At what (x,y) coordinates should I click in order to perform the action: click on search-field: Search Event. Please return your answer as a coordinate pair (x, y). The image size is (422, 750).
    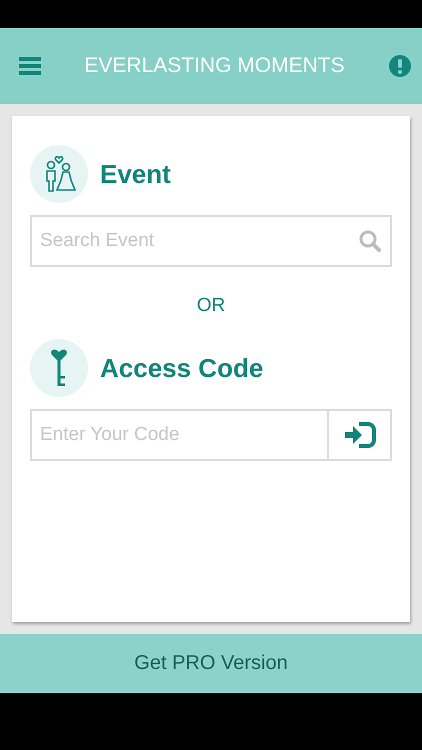
    Looking at the image, I should click on (211, 241).